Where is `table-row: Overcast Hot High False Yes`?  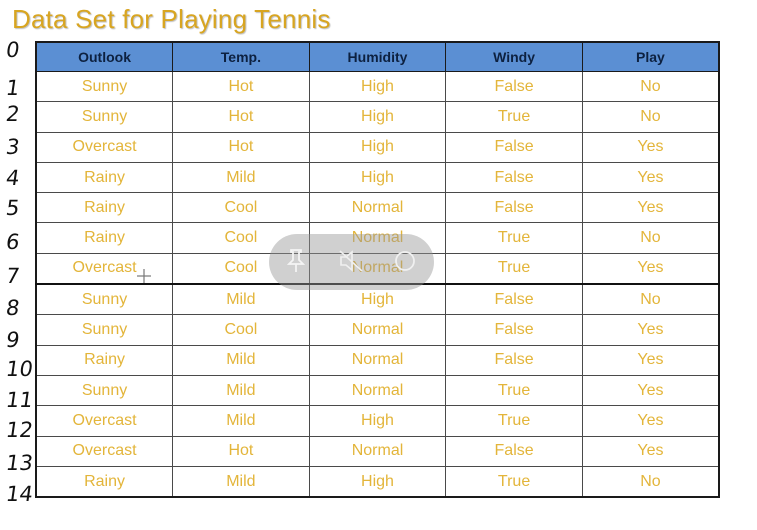 table-row: Overcast Hot High False Yes is located at coordinates (377, 147).